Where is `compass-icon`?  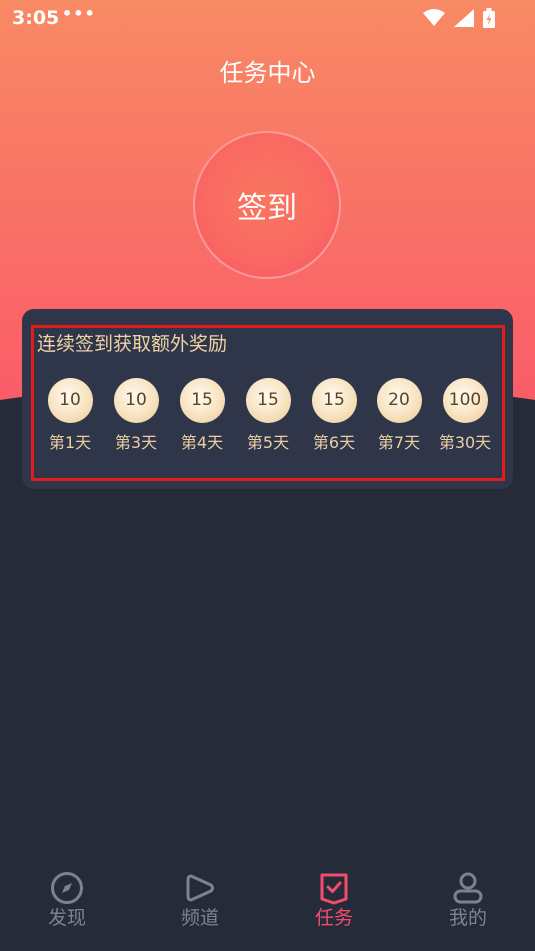 compass-icon is located at coordinates (67, 888).